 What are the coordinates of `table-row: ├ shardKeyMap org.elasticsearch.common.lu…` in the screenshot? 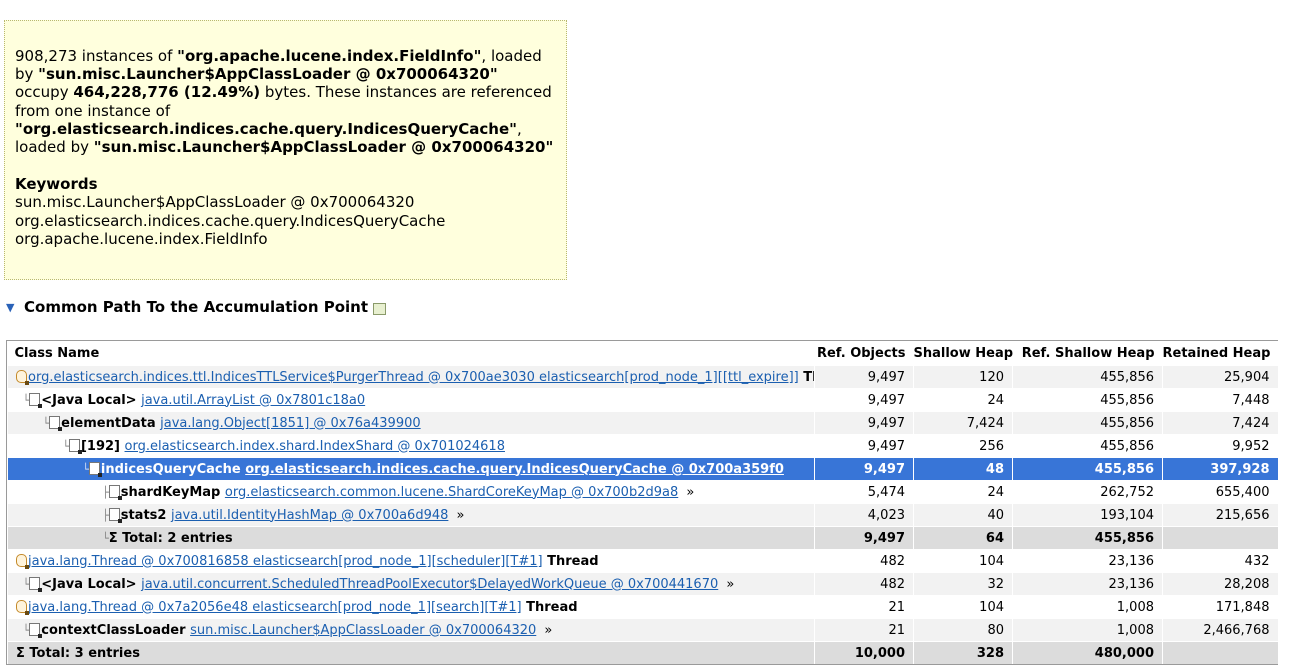 It's located at (642, 492).